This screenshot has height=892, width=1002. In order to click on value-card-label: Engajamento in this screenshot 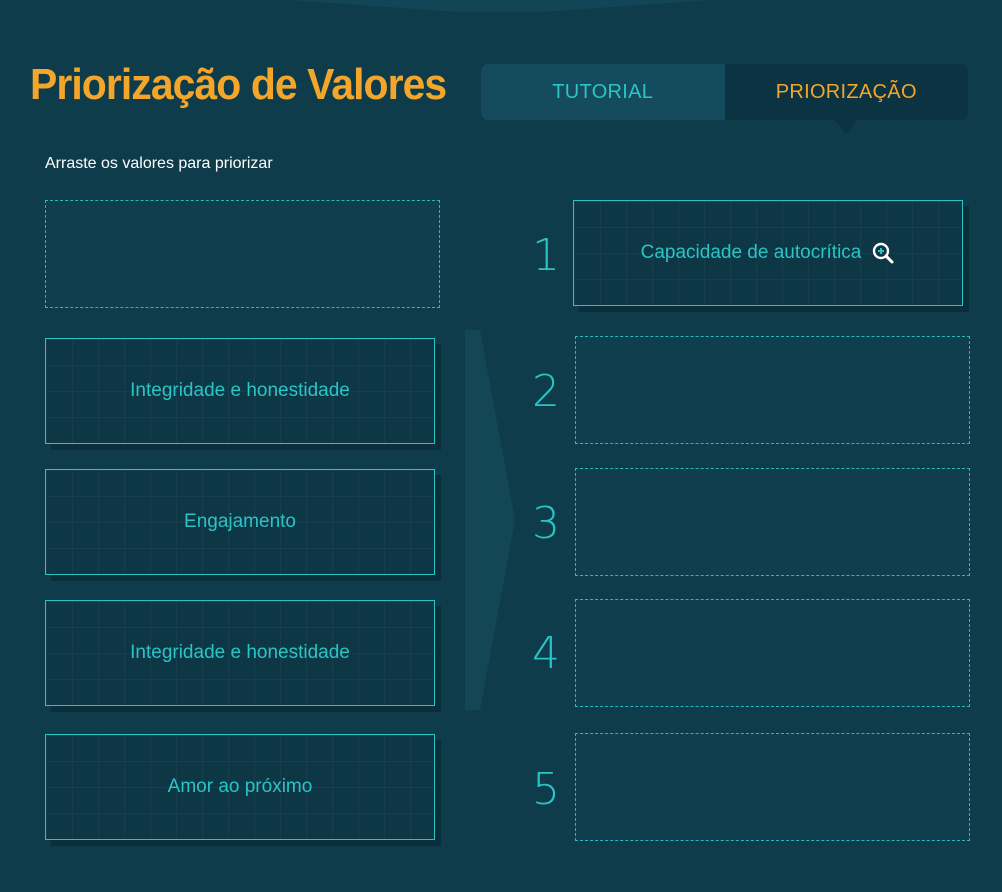, I will do `click(240, 521)`.